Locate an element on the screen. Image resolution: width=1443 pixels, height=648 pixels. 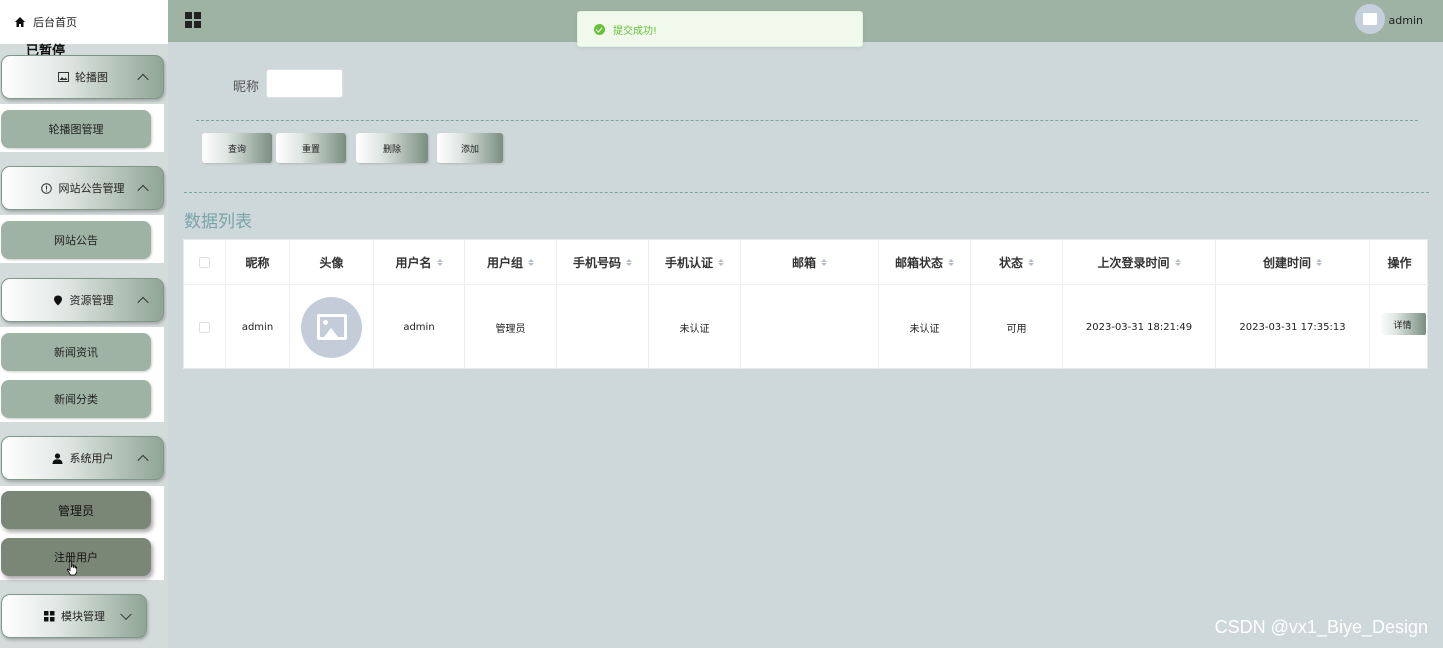
list-title: 数据列表 is located at coordinates (218, 222).